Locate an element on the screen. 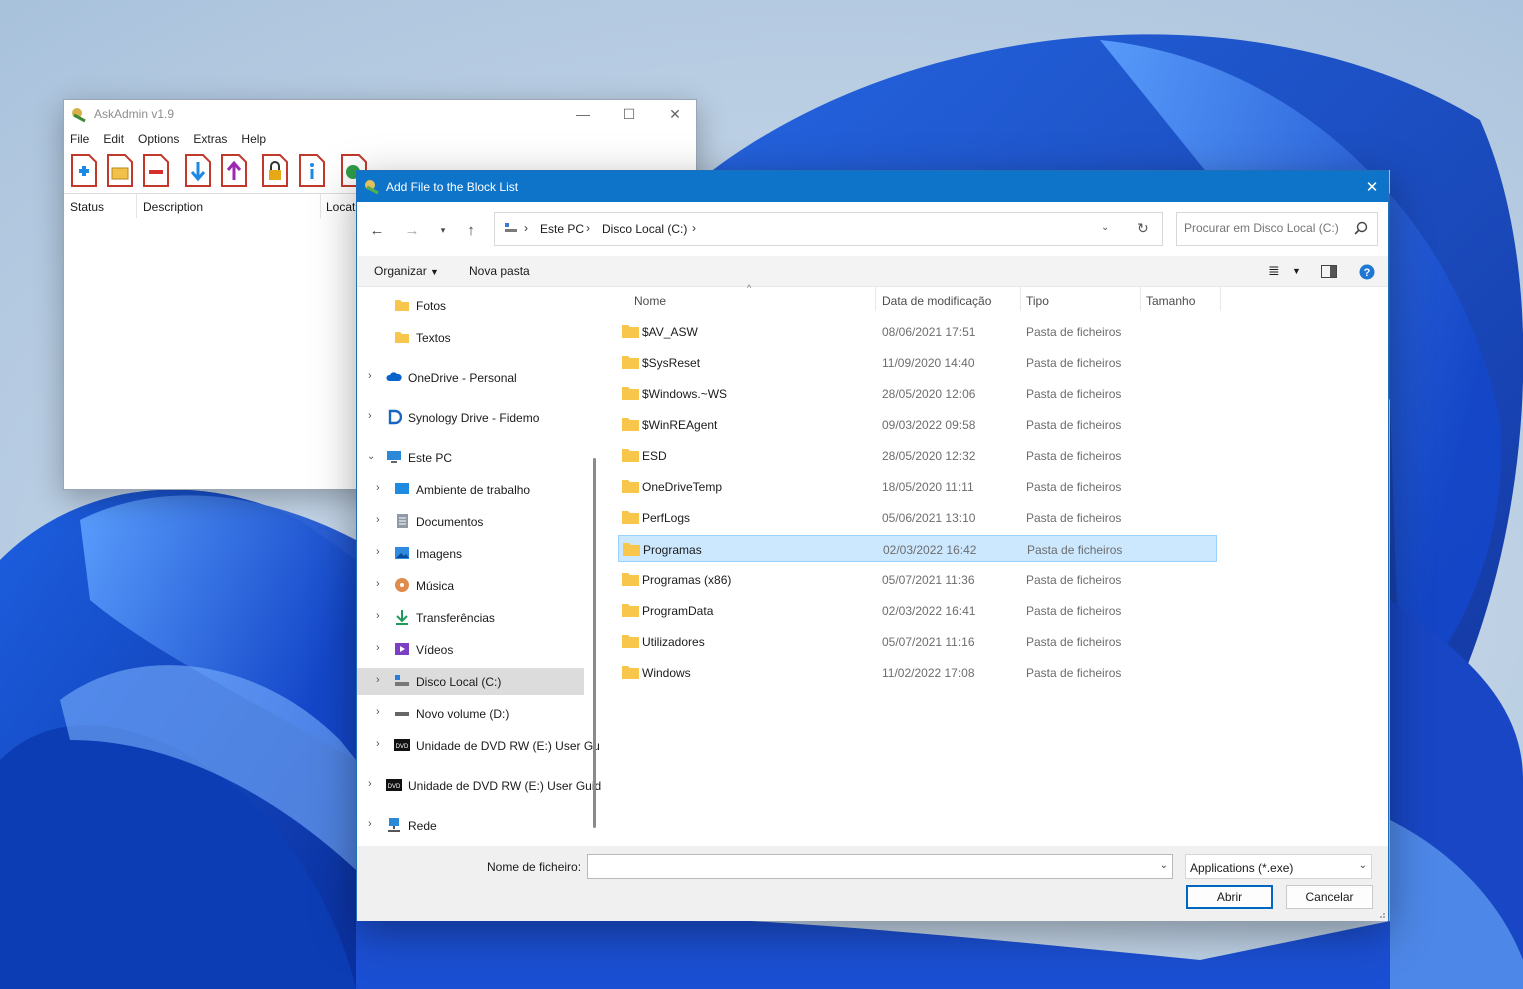 This screenshot has height=989, width=1523. column-status: Status is located at coordinates (87, 207).